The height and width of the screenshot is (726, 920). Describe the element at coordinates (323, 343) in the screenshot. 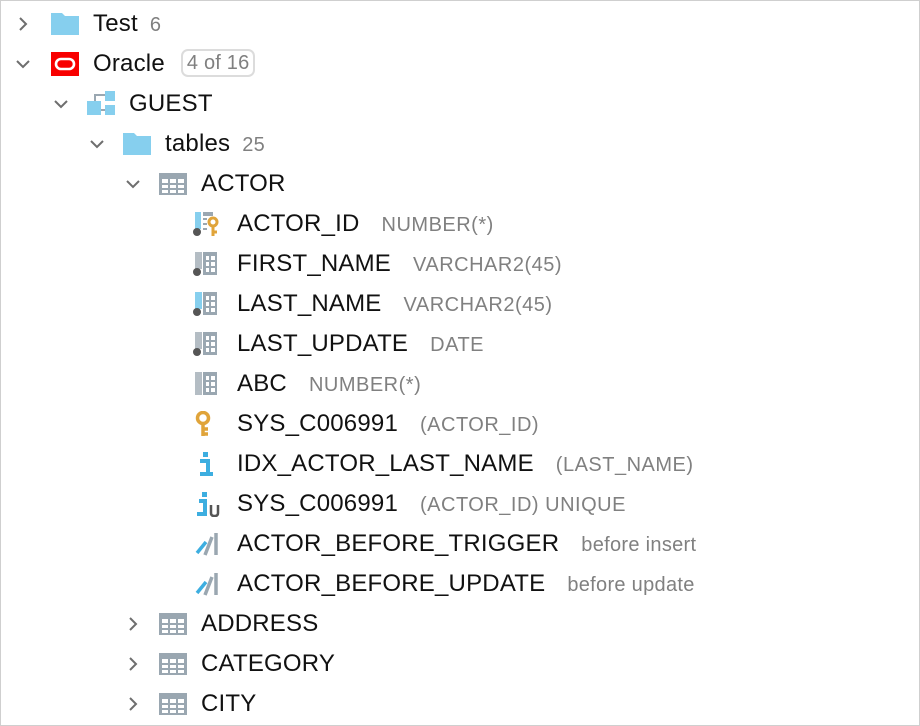

I see `node-label: LAST_UPDATE` at that location.